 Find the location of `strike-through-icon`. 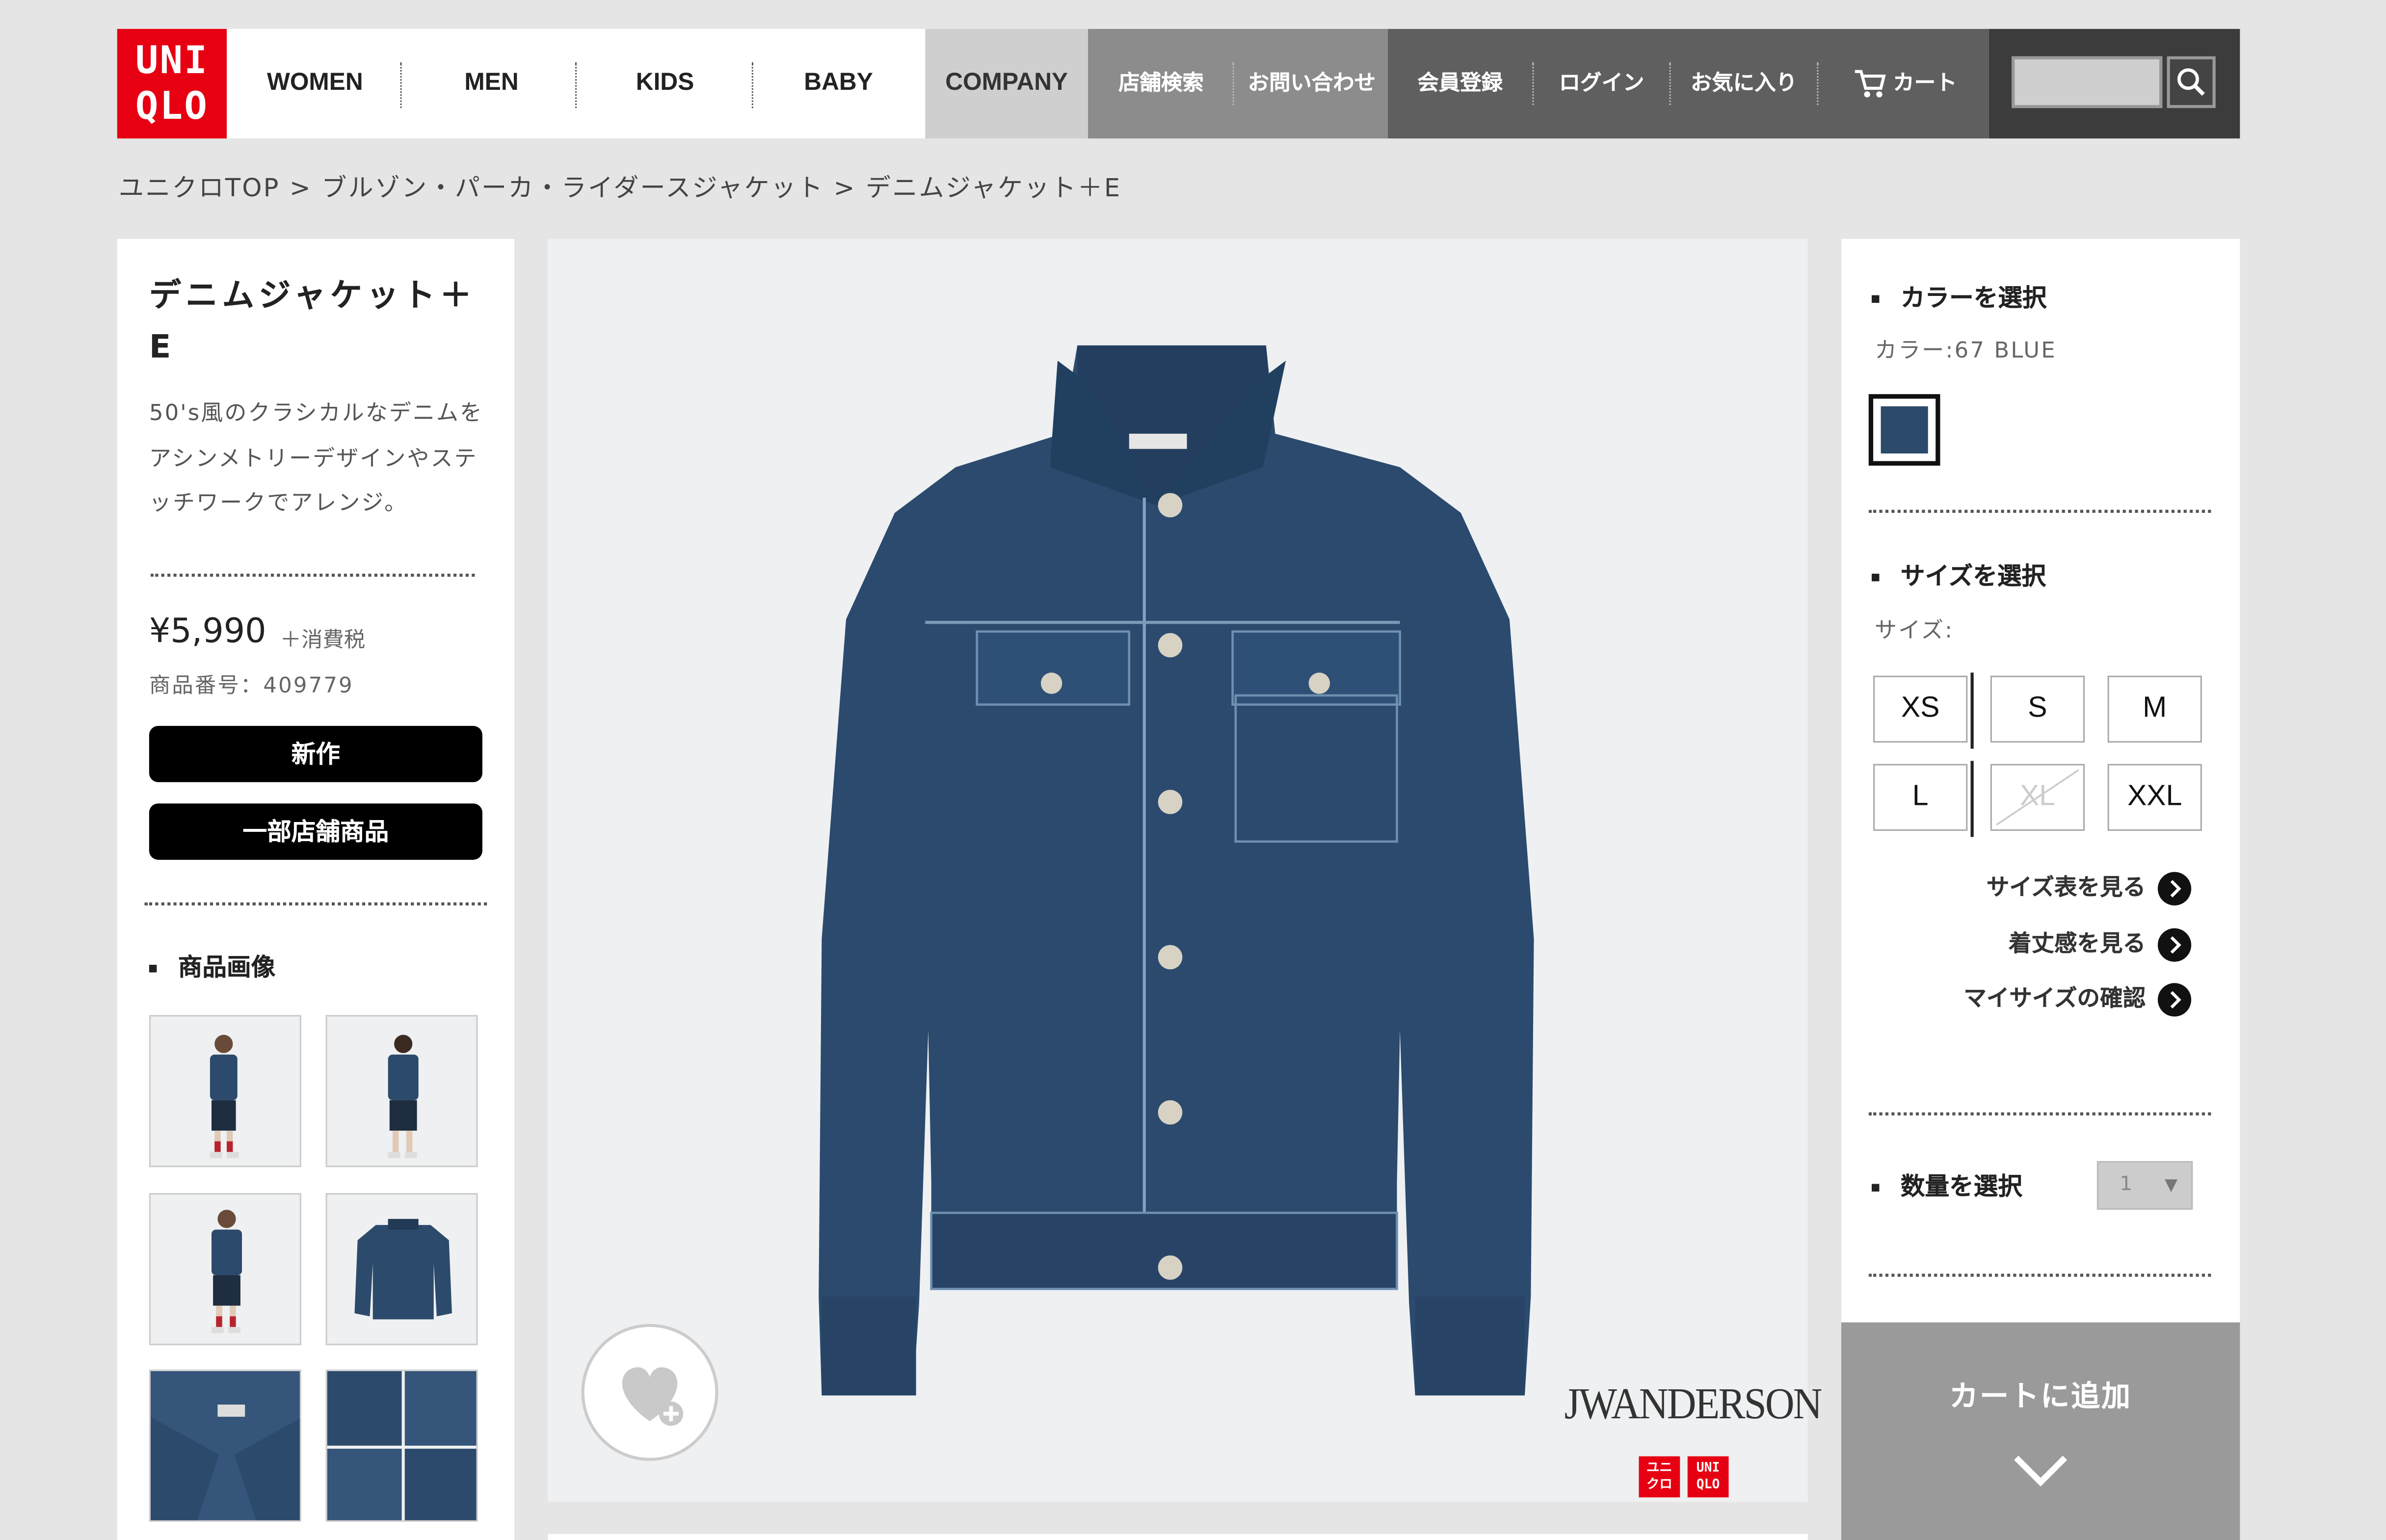

strike-through-icon is located at coordinates (2037, 798).